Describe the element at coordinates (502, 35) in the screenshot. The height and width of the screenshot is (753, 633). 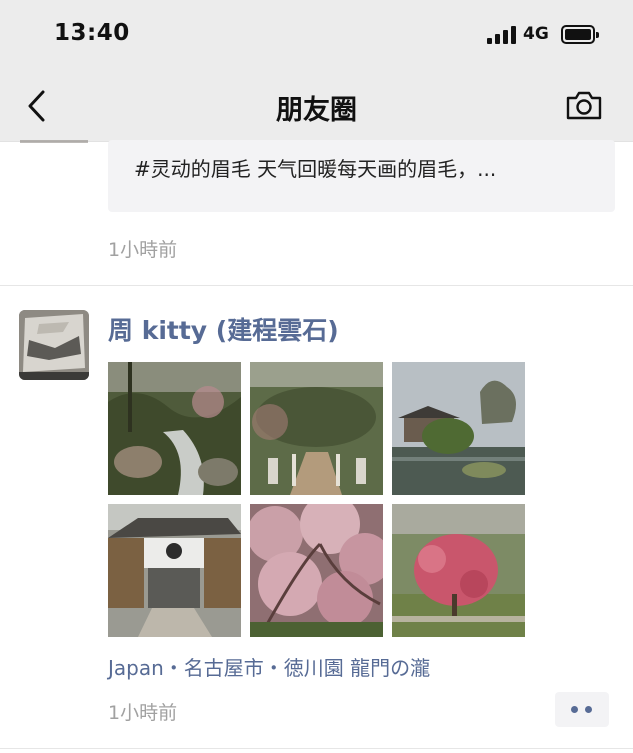
I see `signal-icon` at that location.